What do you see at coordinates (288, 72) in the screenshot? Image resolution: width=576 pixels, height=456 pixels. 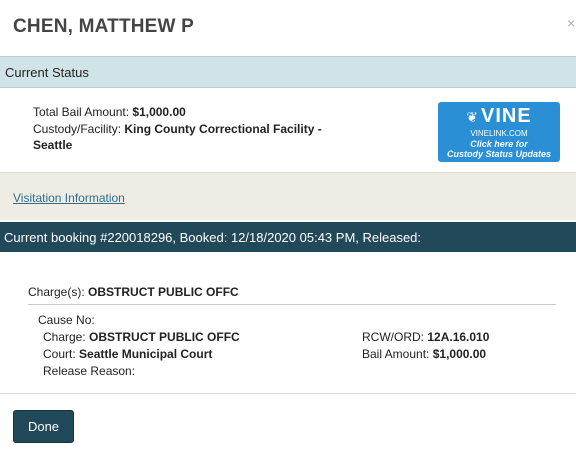 I see `current-status-header: Current Status` at bounding box center [288, 72].